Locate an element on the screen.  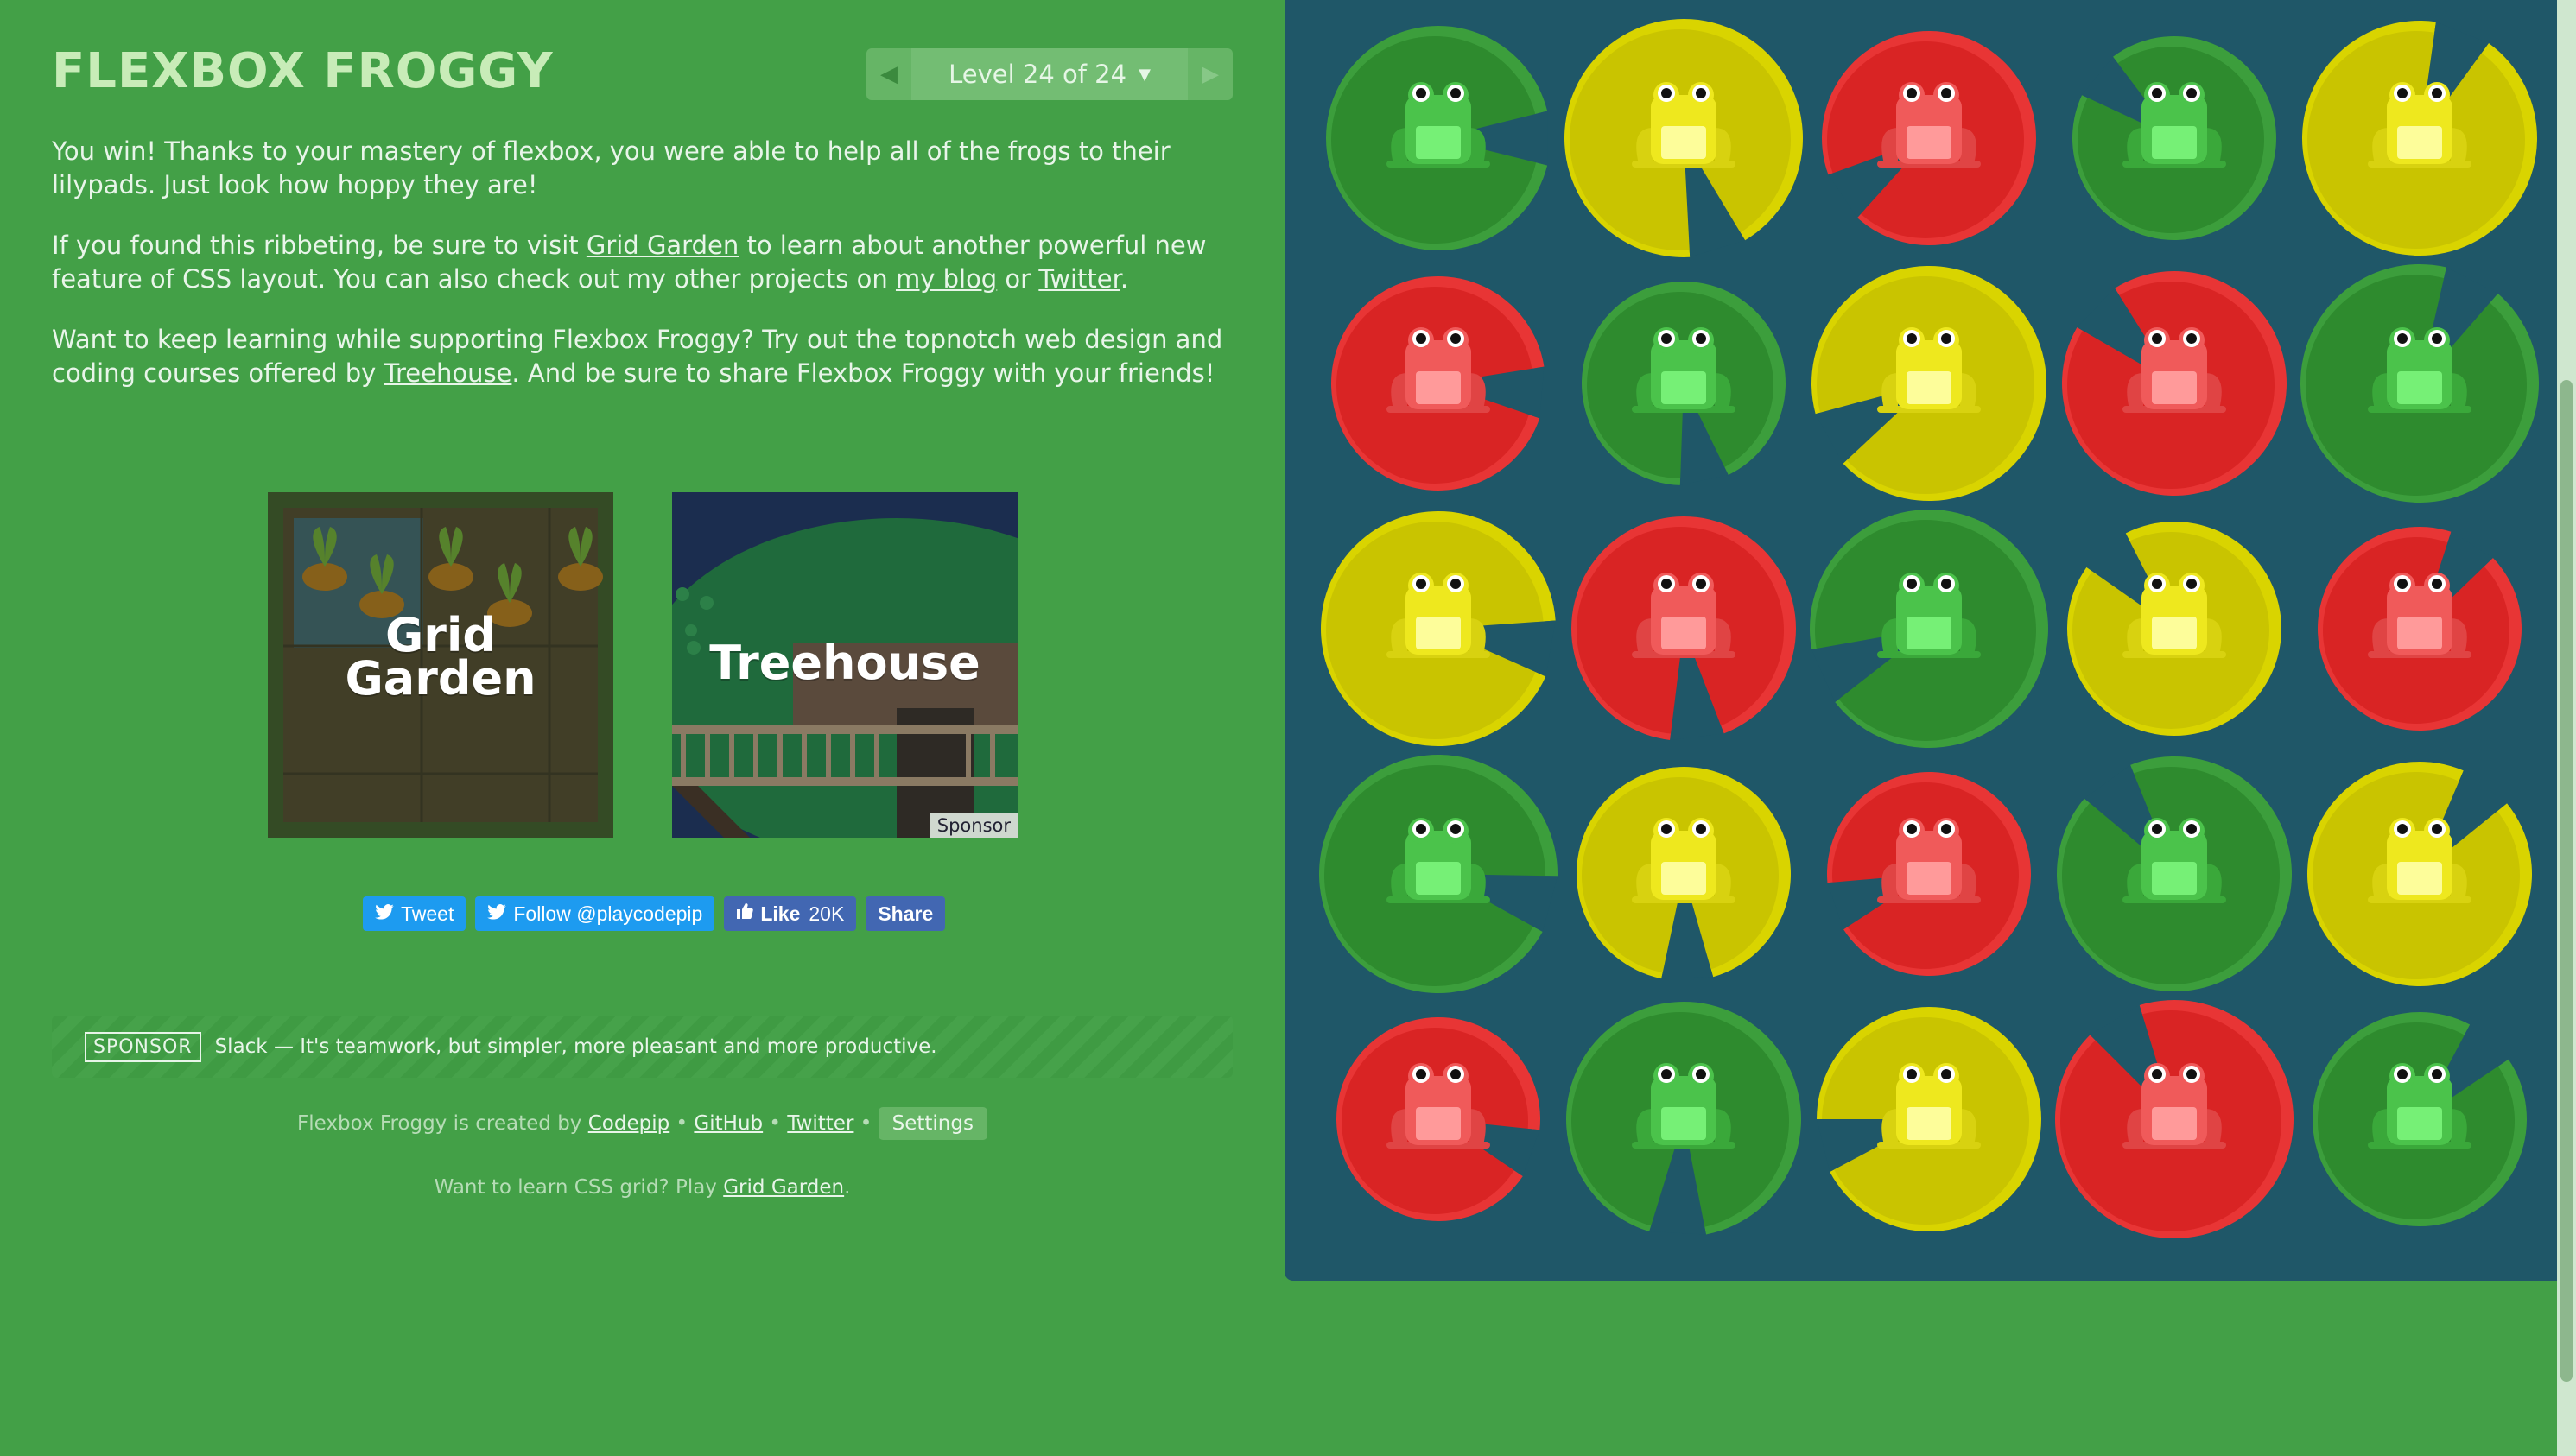
treehouse-title: Treehouse is located at coordinates (844, 663).